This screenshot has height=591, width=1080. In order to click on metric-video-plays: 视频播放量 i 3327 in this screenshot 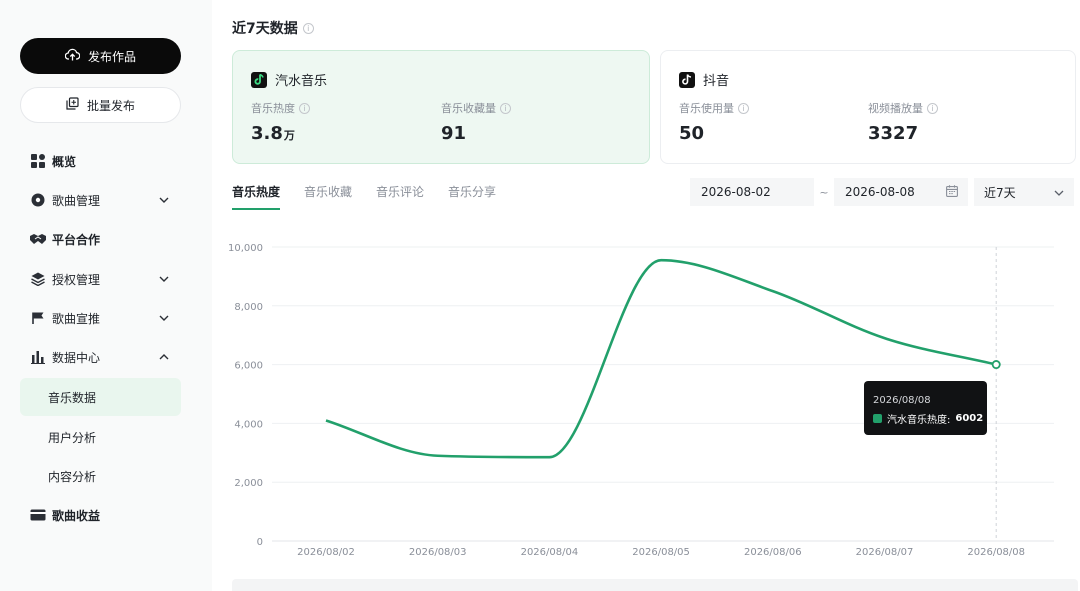, I will do `click(903, 122)`.